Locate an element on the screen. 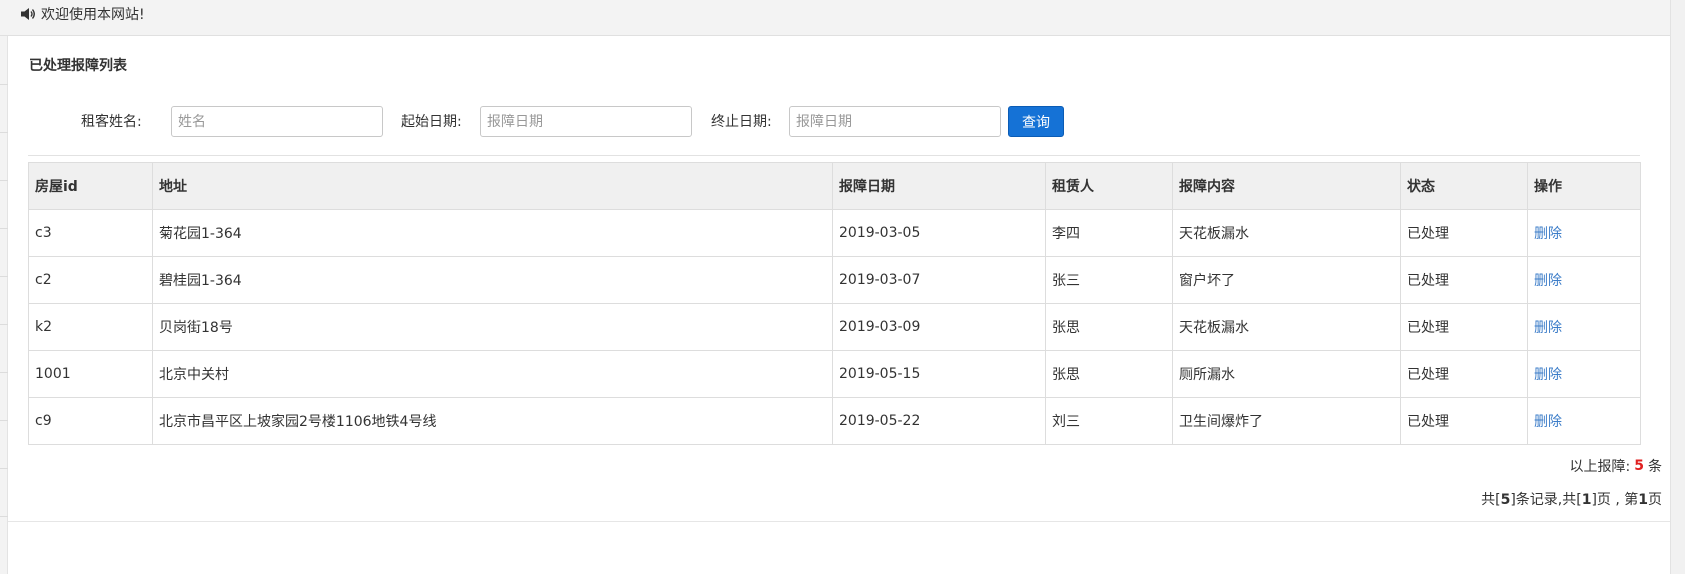  report-date-cell: 2019-03-05 is located at coordinates (939, 233).